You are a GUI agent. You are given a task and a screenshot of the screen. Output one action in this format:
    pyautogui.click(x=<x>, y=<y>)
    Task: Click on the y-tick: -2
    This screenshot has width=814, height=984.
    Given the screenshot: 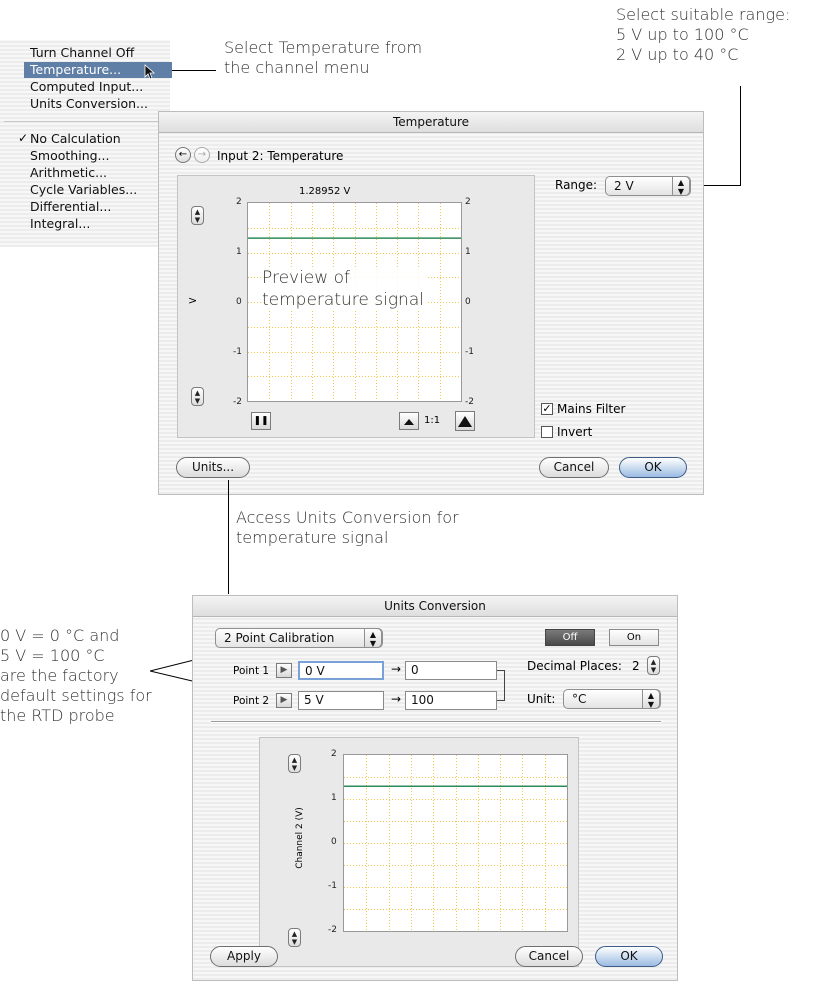 What is the action you would take?
    pyautogui.click(x=332, y=930)
    